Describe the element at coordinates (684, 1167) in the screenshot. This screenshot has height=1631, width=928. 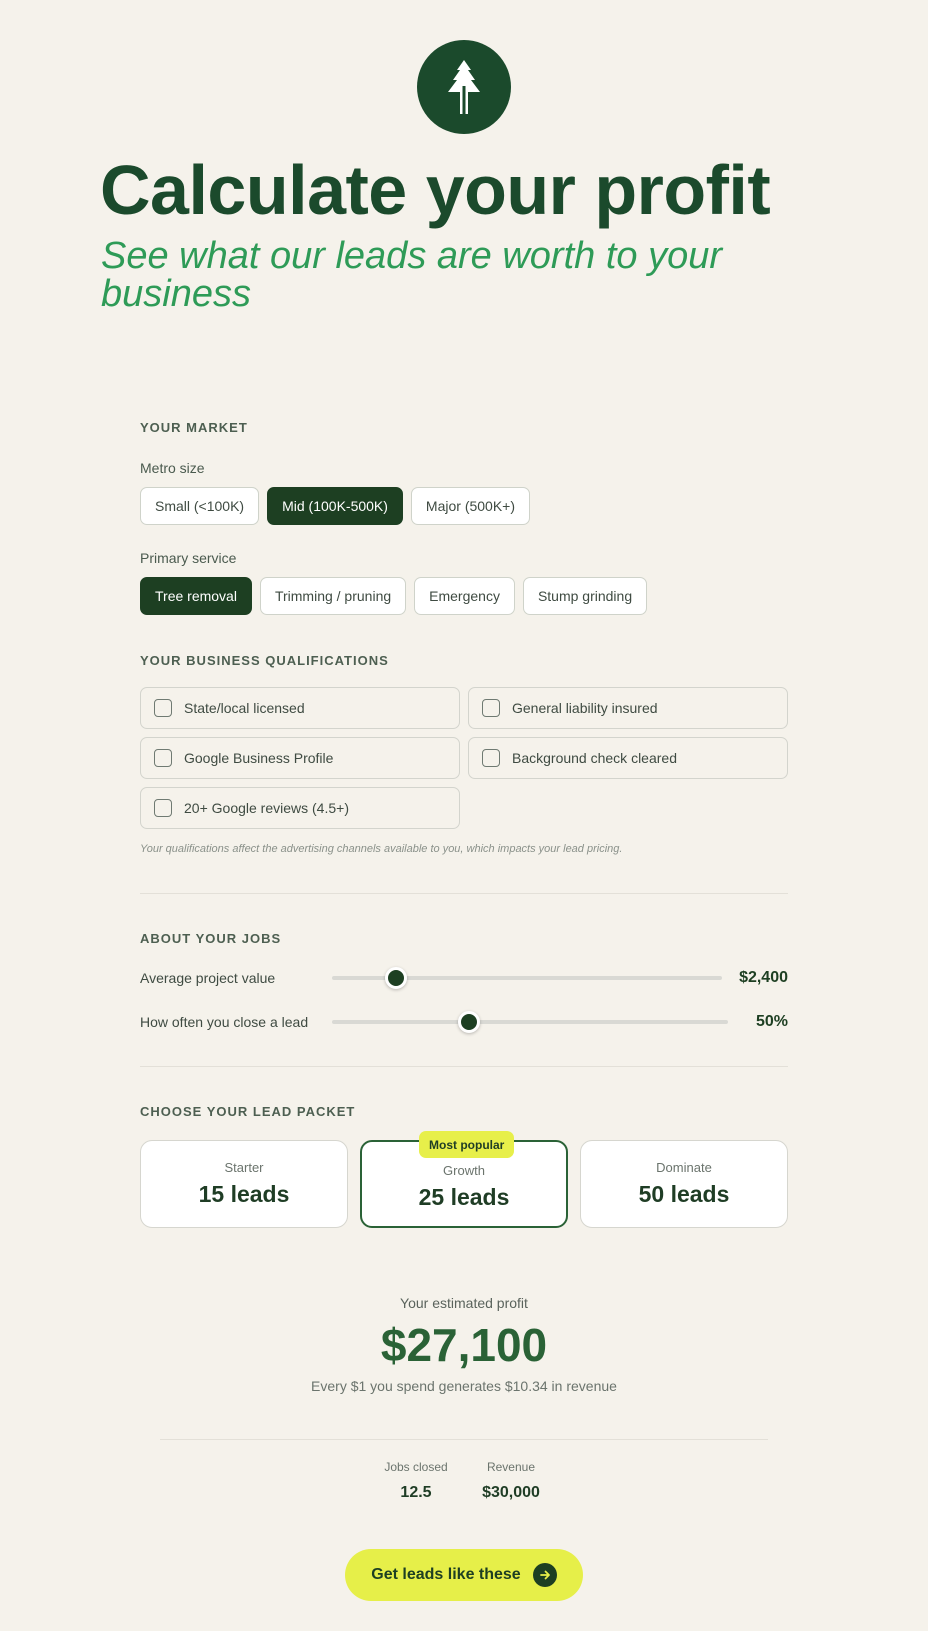
I see `packet-name: Dominate` at that location.